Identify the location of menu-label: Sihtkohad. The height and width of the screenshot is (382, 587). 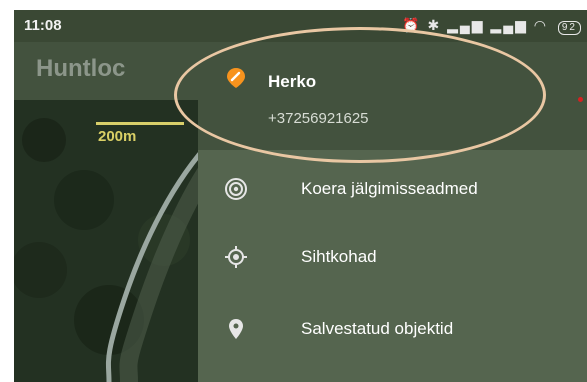
(339, 256).